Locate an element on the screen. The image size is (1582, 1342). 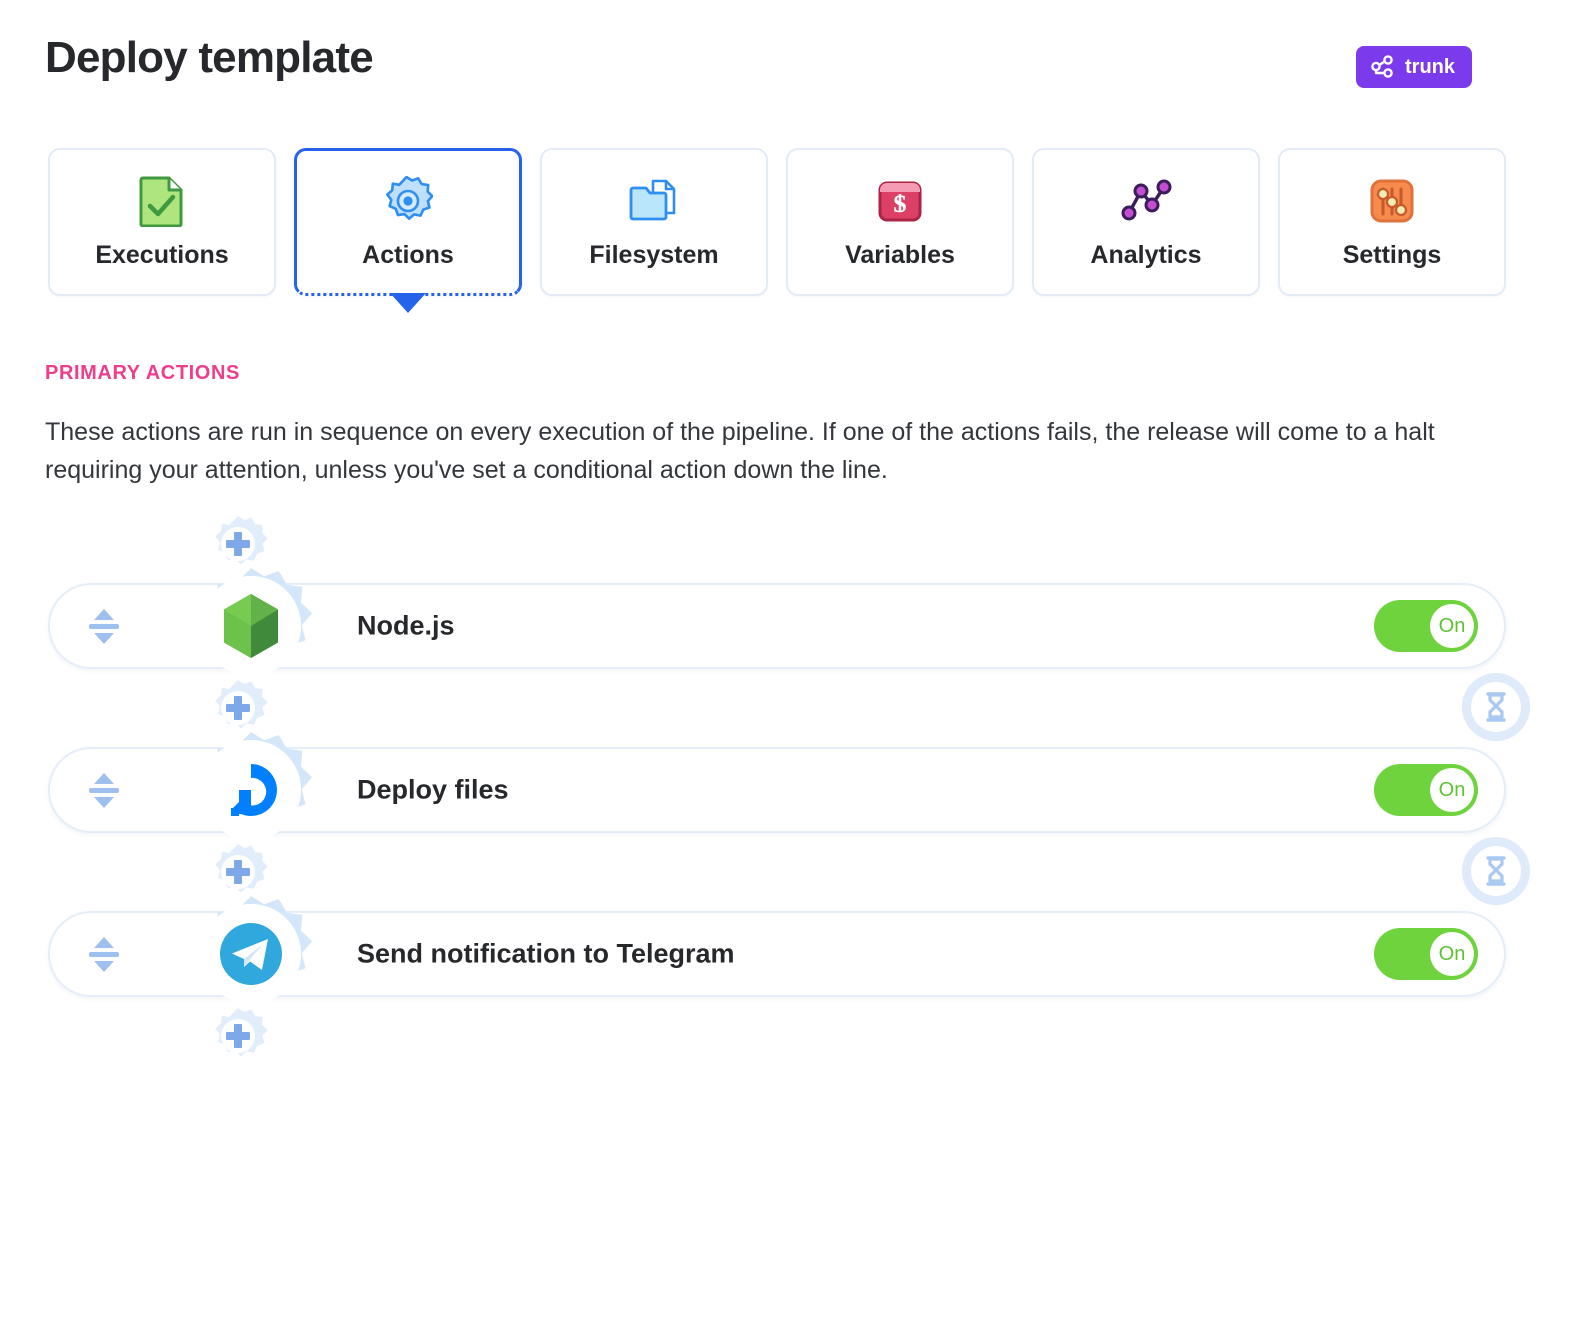
git-branch-icon is located at coordinates (1383, 67).